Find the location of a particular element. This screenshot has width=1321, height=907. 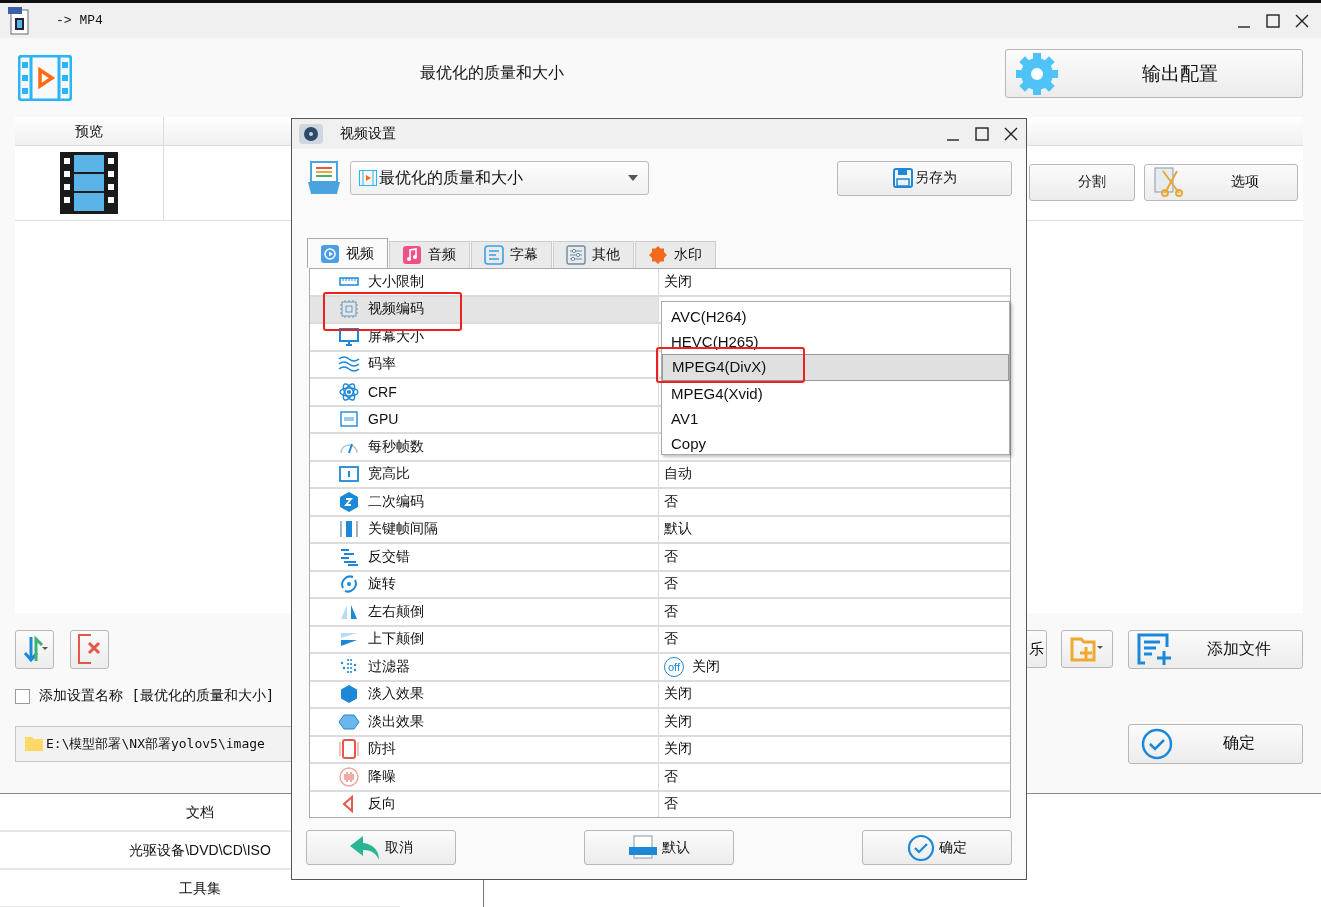

remove-button is located at coordinates (89, 649).